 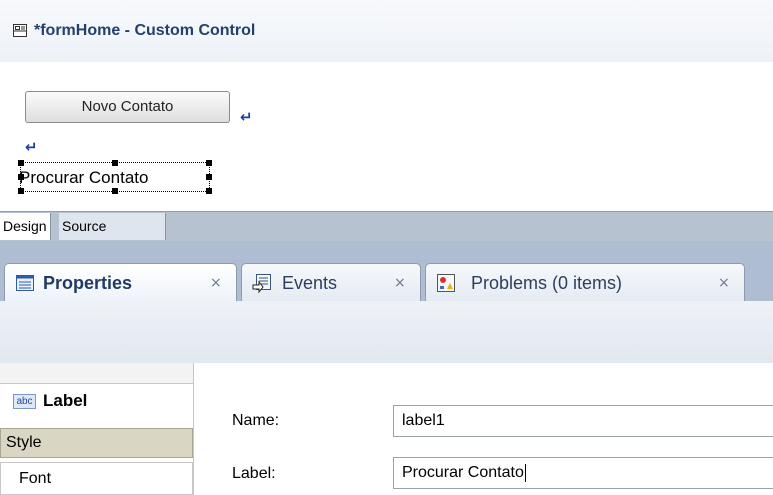 What do you see at coordinates (145, 30) in the screenshot?
I see `editor-title: *formHome - Custom Control` at bounding box center [145, 30].